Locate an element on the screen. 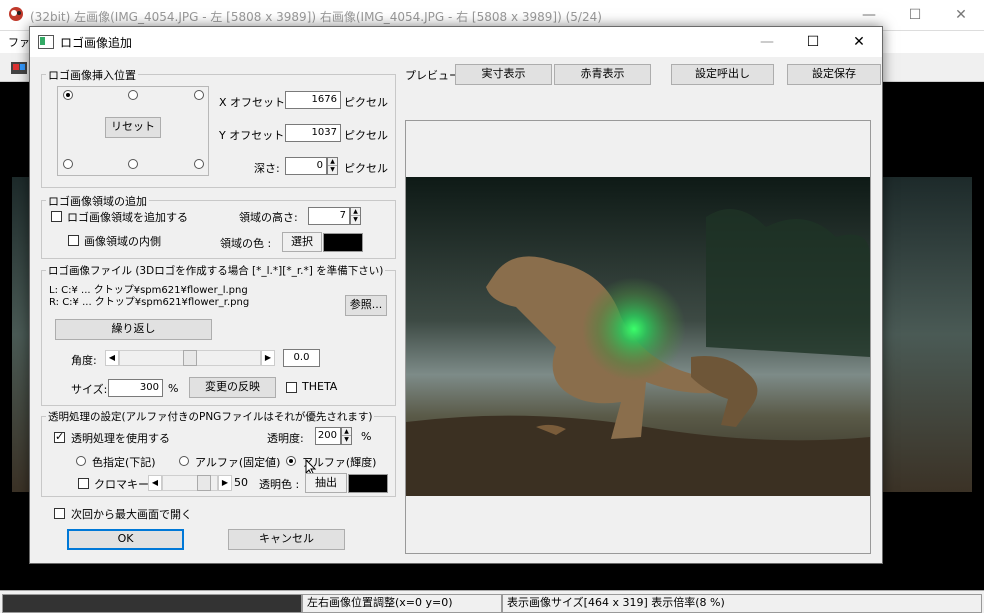 Image resolution: width=984 pixels, height=613 pixels. region-height-label: 領域の高さ: is located at coordinates (268, 217).